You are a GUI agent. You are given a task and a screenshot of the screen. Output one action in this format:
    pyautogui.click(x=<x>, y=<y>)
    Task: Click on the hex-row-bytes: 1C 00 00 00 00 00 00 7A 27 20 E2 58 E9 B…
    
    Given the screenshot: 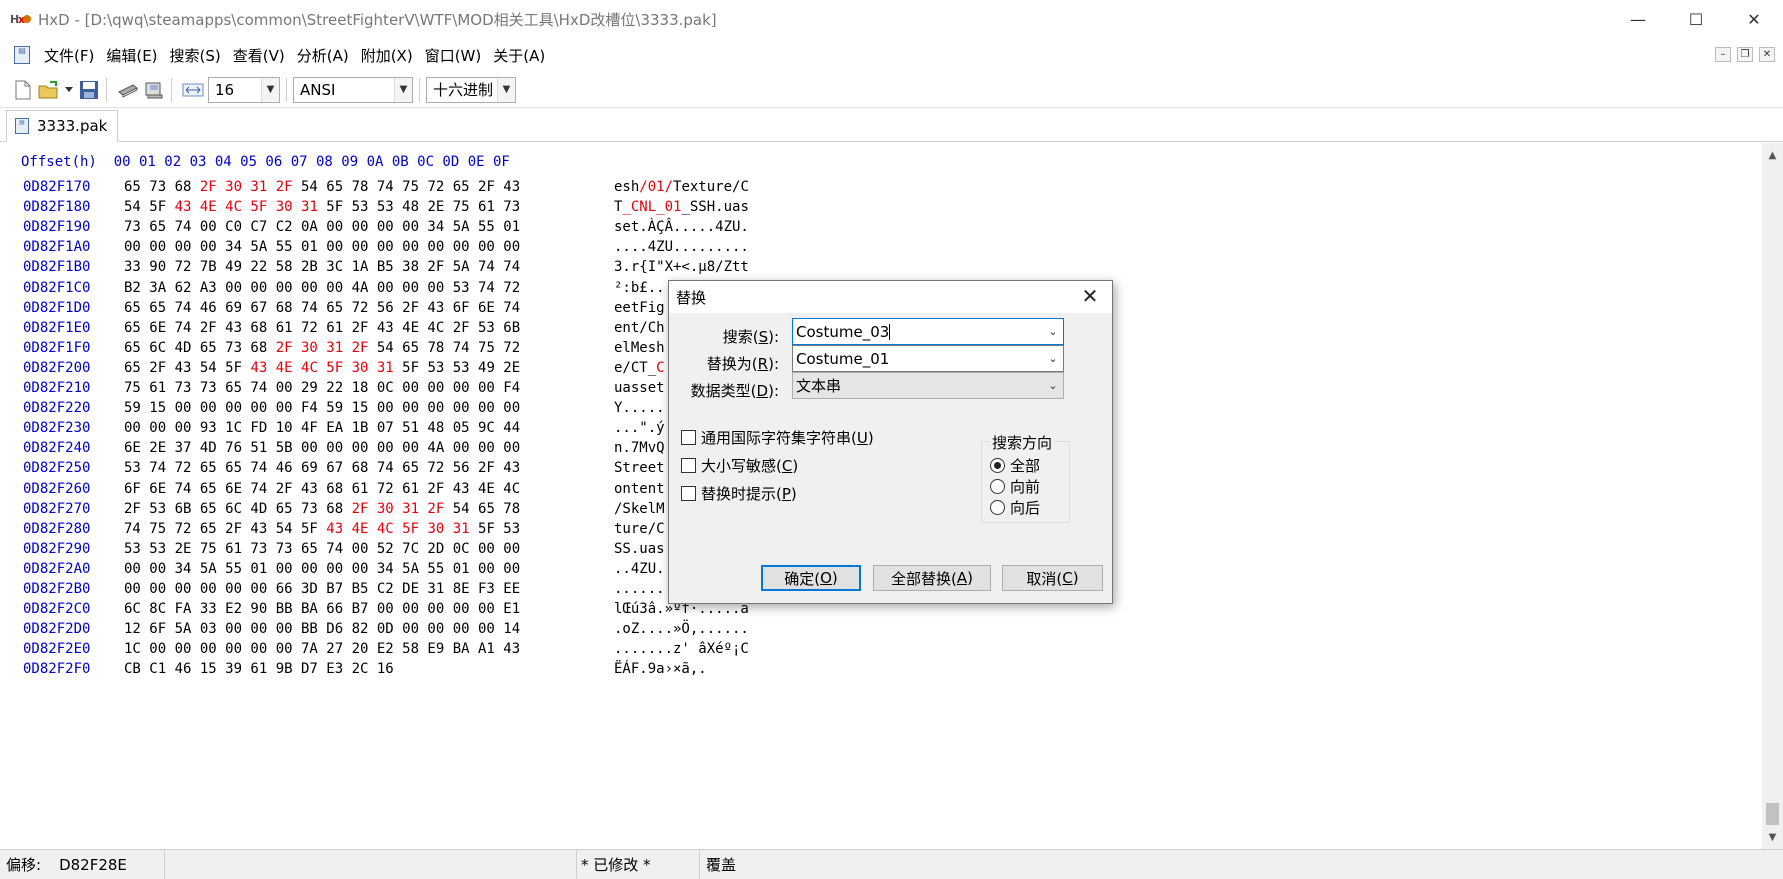 What is the action you would take?
    pyautogui.click(x=322, y=649)
    